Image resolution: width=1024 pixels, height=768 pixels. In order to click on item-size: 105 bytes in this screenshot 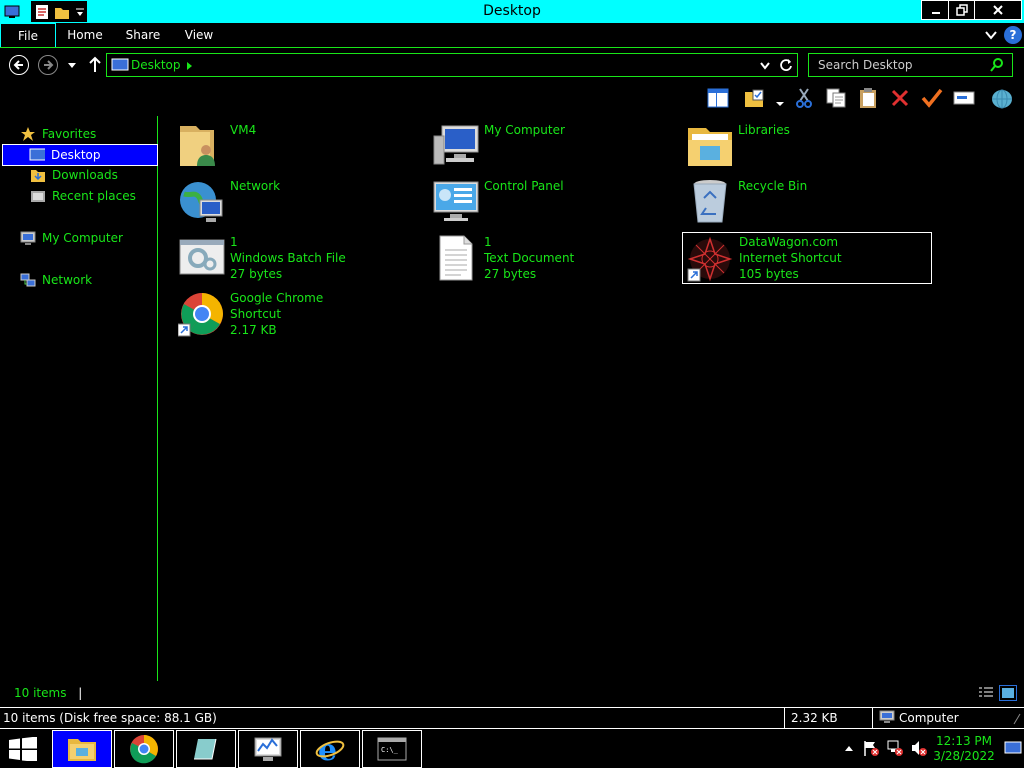, I will do `click(769, 274)`.